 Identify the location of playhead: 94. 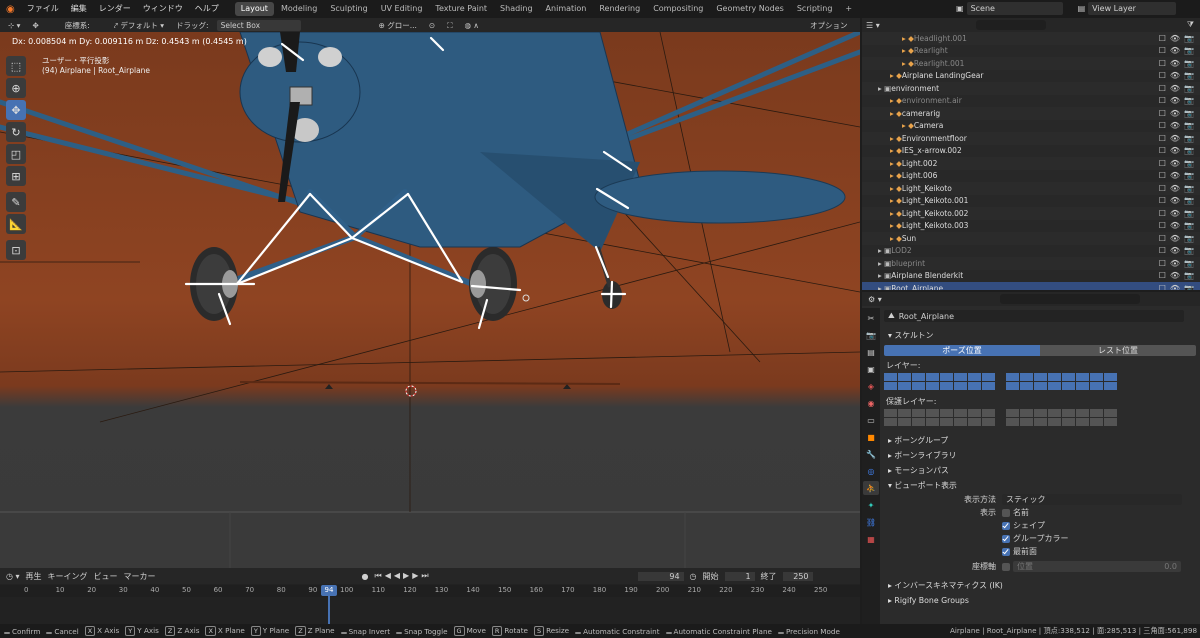
(329, 590).